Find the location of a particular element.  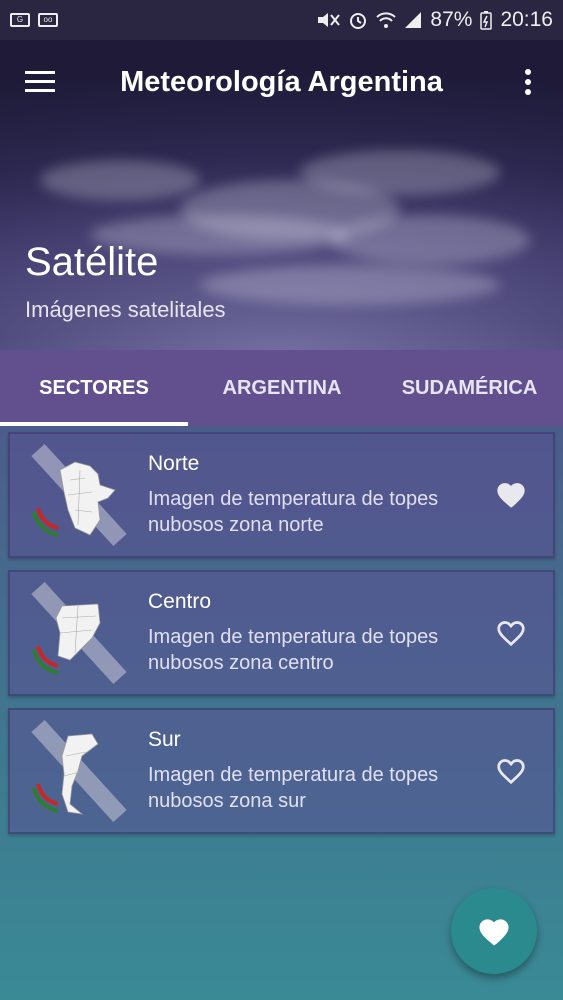

app-title: Meteorología Argentina is located at coordinates (281, 81).